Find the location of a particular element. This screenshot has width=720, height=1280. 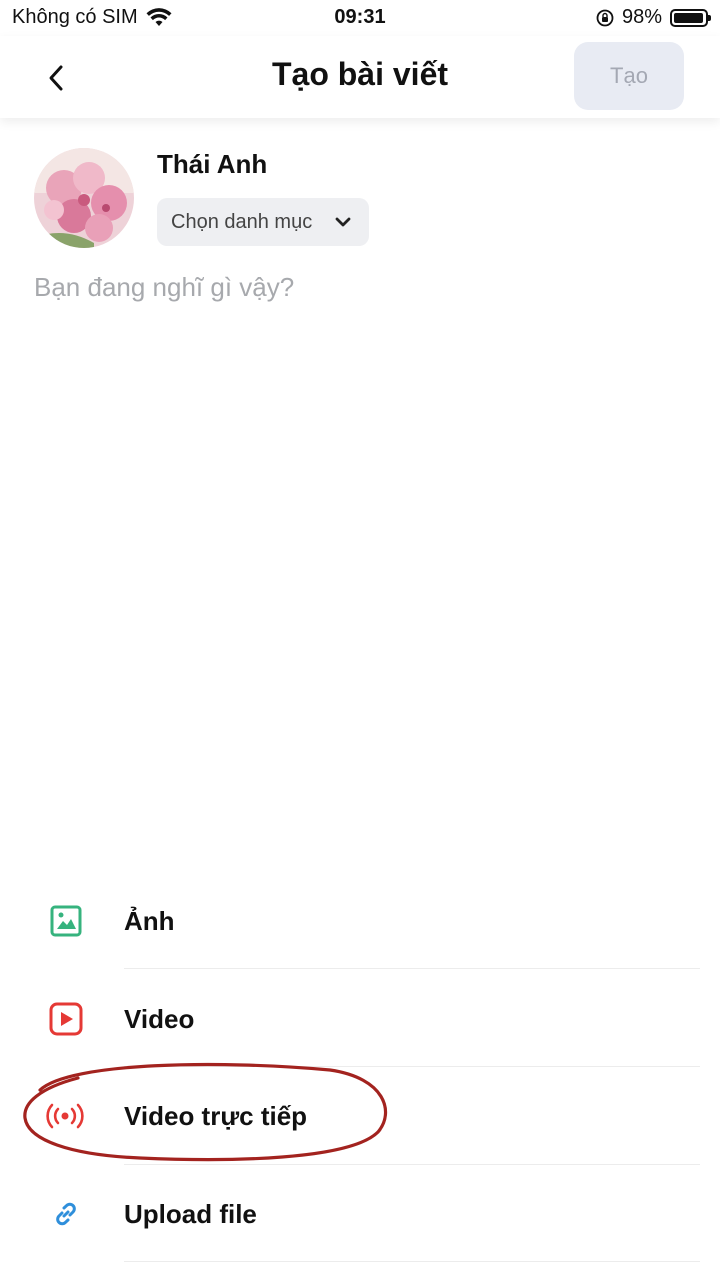

battery-icon is located at coordinates (690, 17).